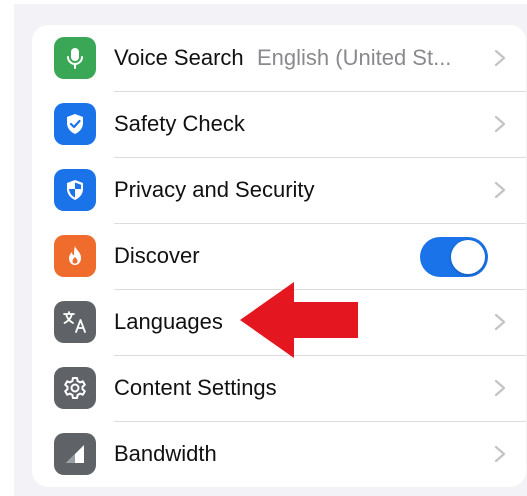  What do you see at coordinates (157, 255) in the screenshot?
I see `discover-label: Discover` at bounding box center [157, 255].